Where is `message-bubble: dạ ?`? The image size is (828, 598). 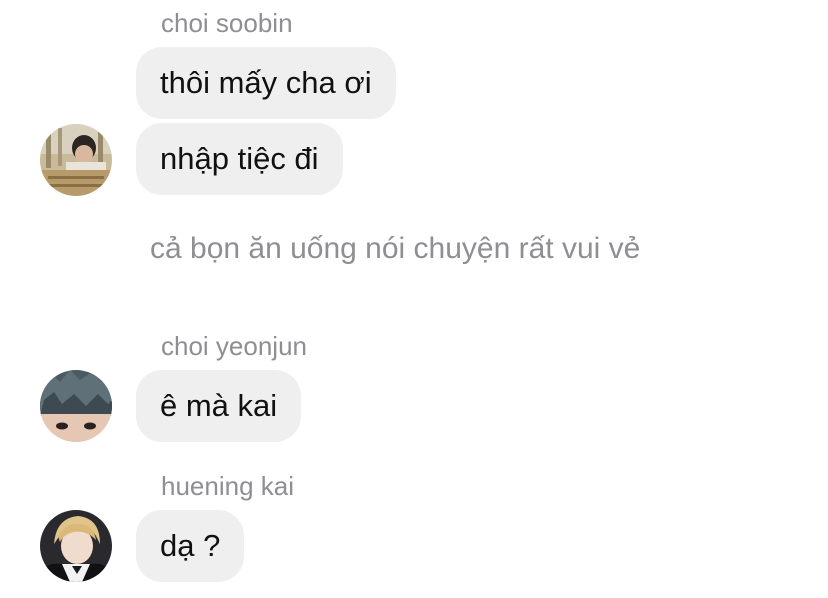
message-bubble: dạ ? is located at coordinates (190, 546).